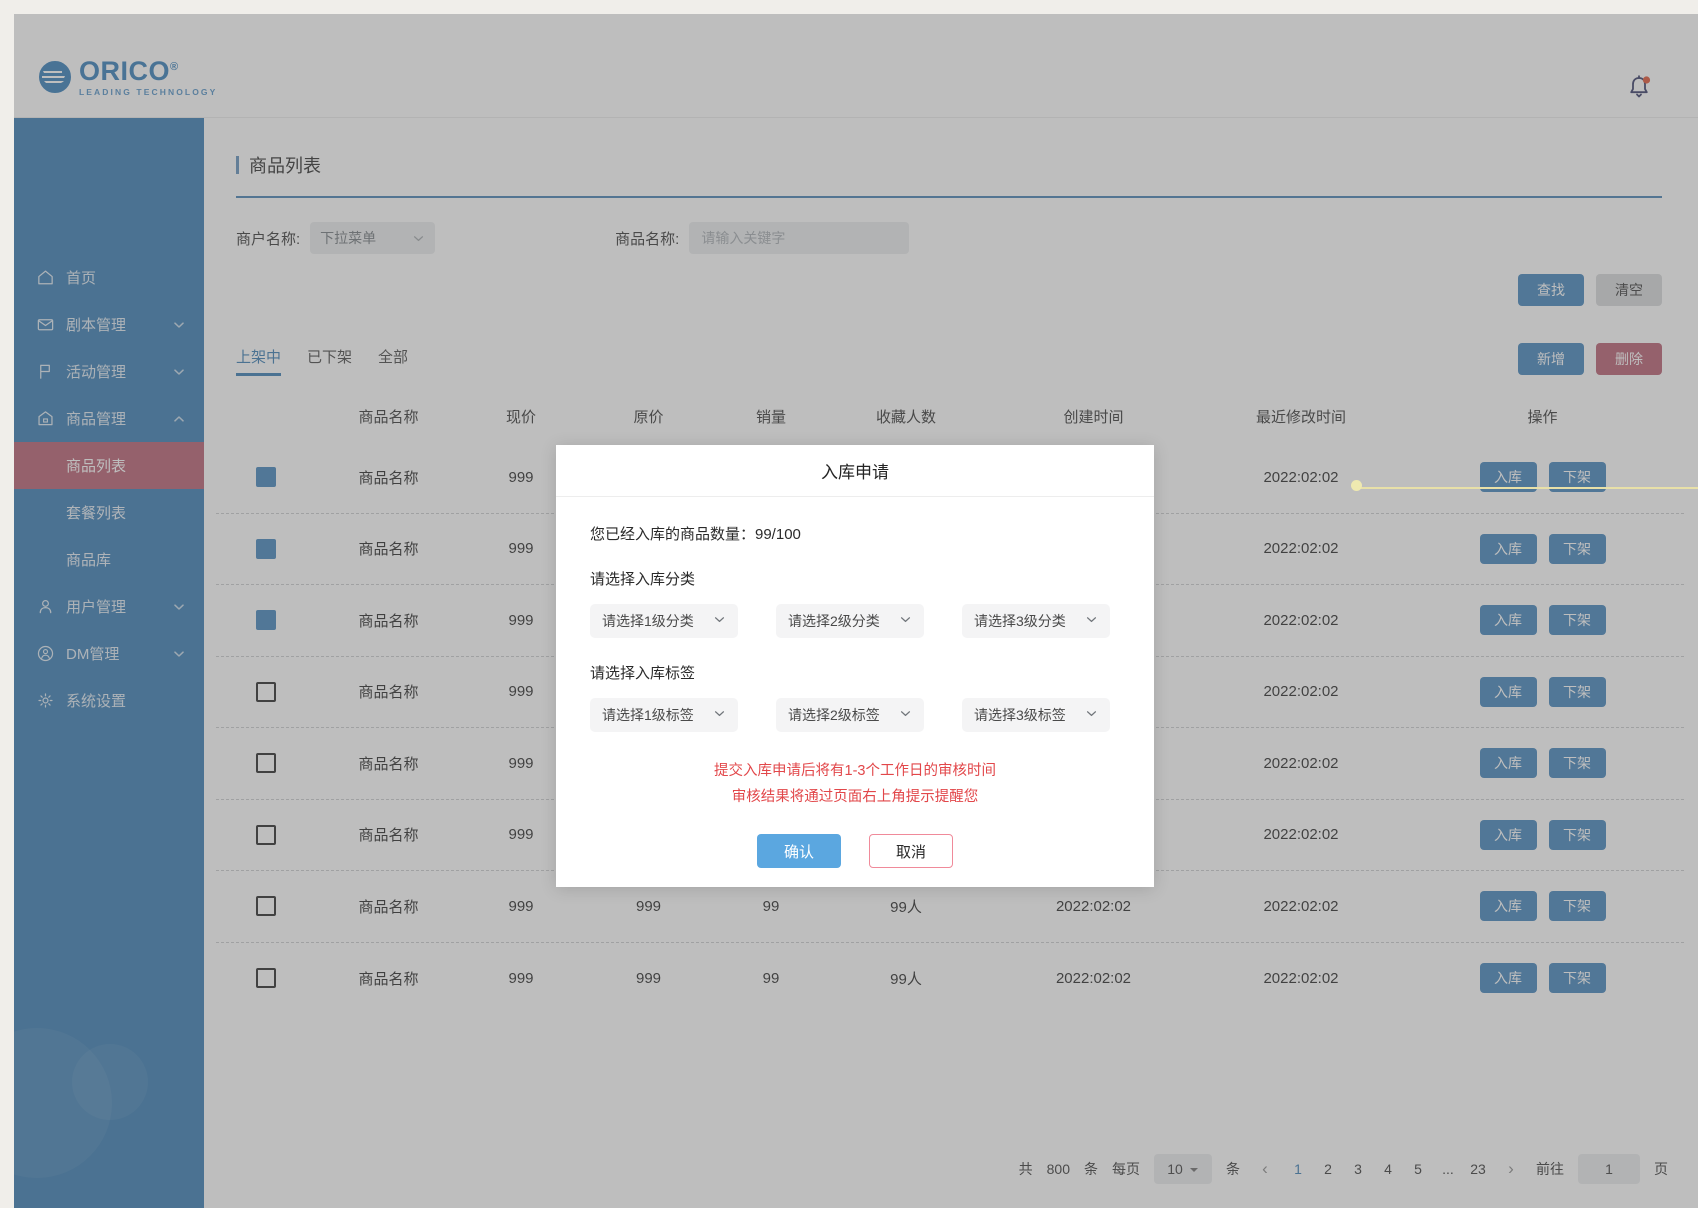  Describe the element at coordinates (373, 238) in the screenshot. I see `merchant-select: 下拉菜单` at that location.